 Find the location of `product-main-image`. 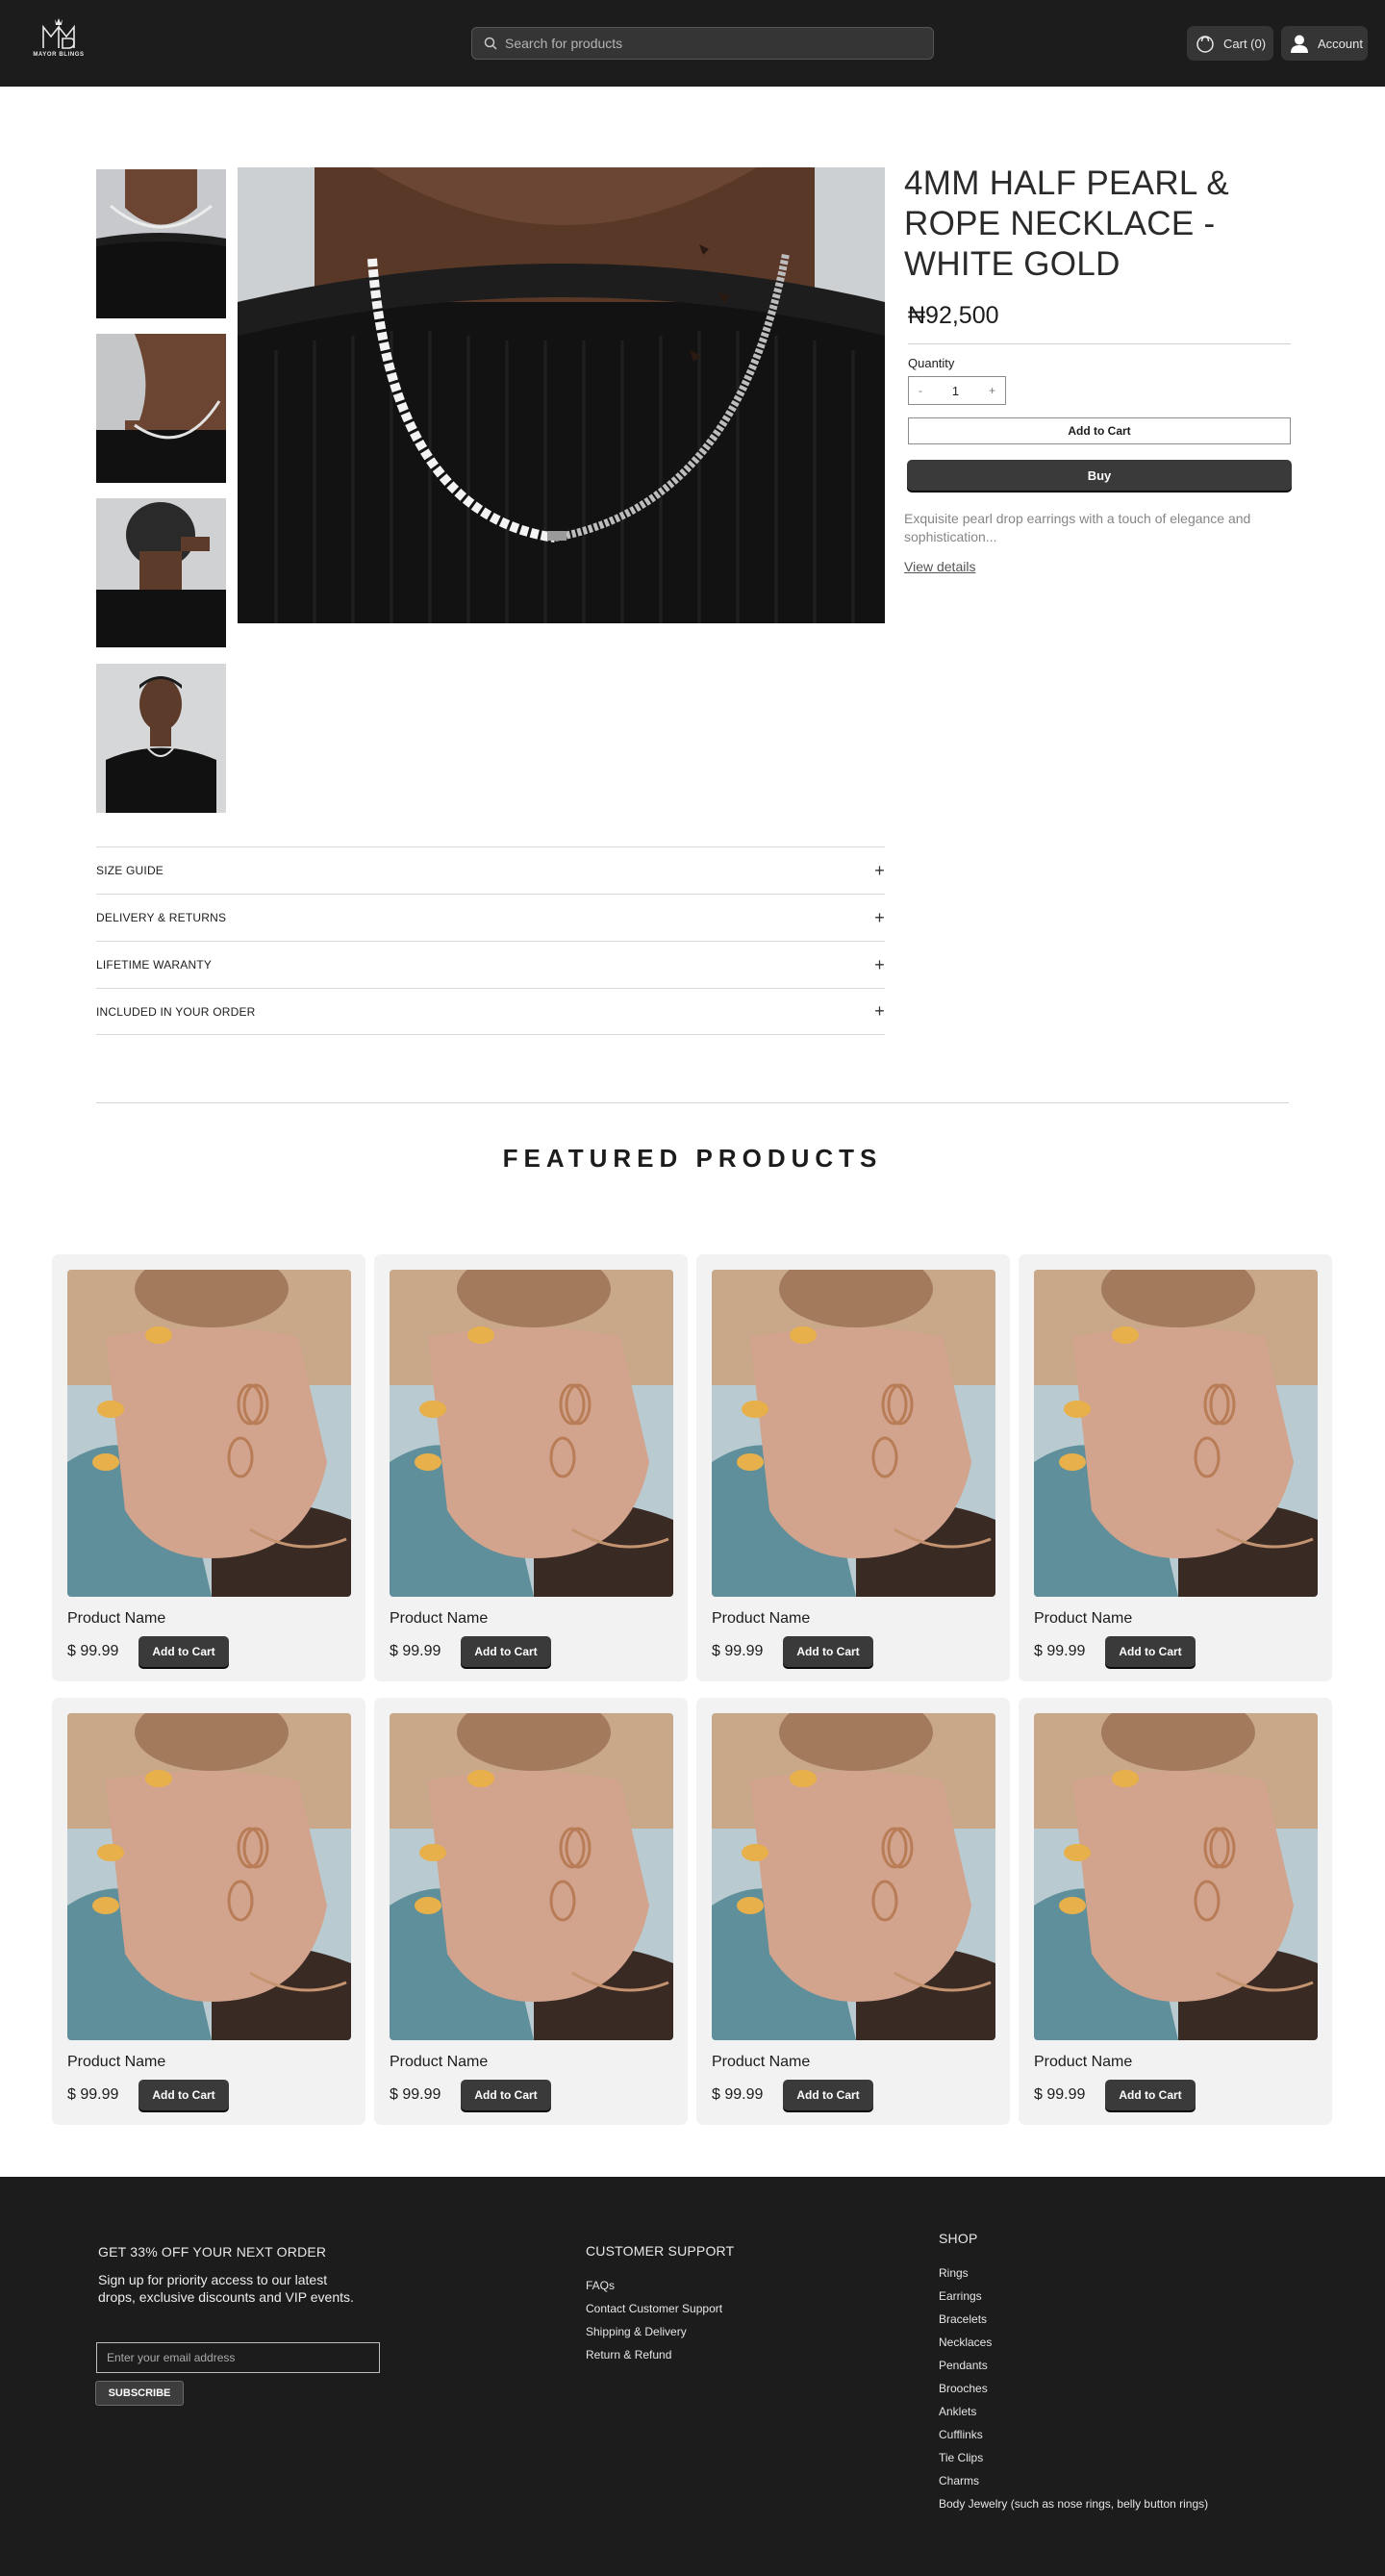

product-main-image is located at coordinates (561, 395).